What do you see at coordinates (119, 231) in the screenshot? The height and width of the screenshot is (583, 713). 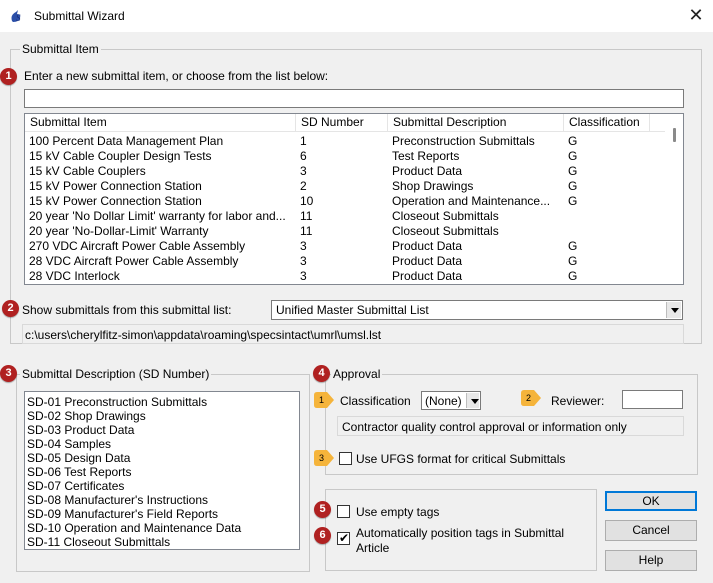 I see `cell-submittal-item: 20 year 'No-Dollar-Limit' Warranty` at bounding box center [119, 231].